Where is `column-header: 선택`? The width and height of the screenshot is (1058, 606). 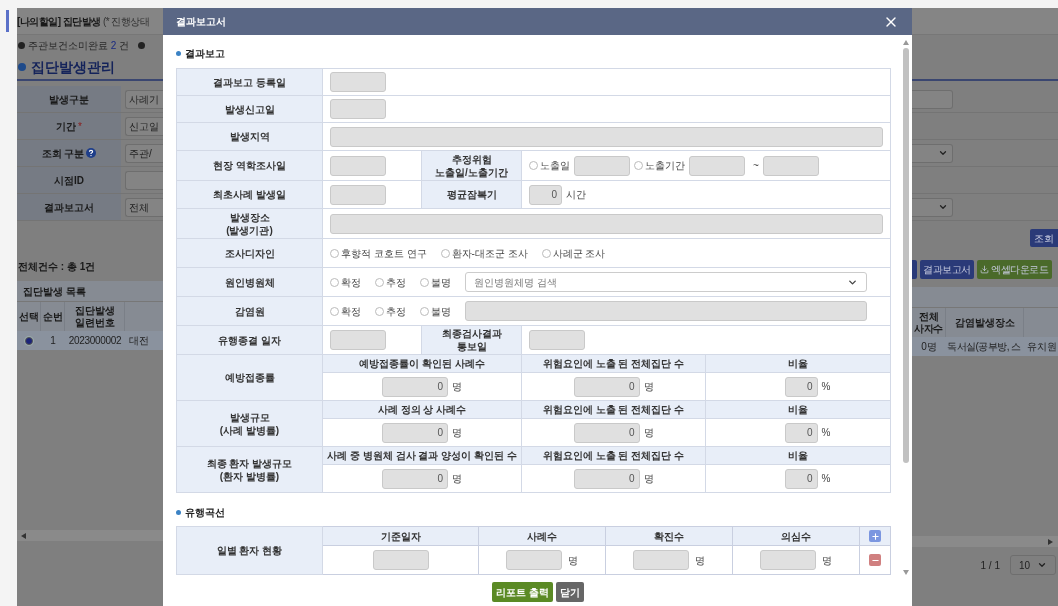
column-header: 선택 is located at coordinates (28, 316).